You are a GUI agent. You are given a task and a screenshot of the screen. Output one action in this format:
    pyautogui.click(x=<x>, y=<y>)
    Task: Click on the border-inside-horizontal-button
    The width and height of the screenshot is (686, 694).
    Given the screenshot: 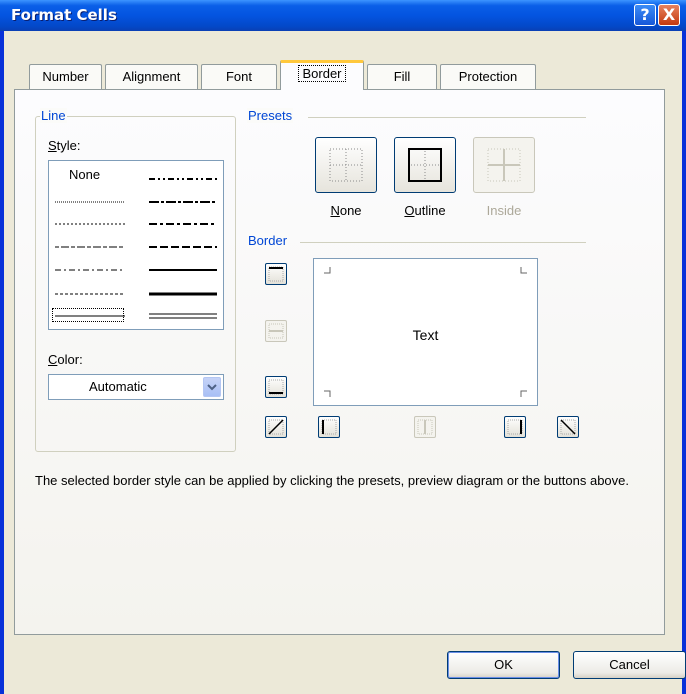 What is the action you would take?
    pyautogui.click(x=276, y=331)
    